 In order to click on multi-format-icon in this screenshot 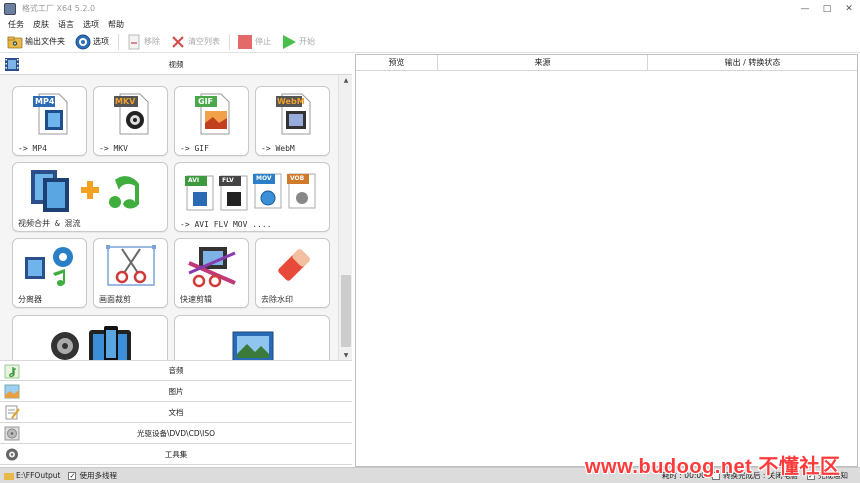, I will do `click(250, 192)`.